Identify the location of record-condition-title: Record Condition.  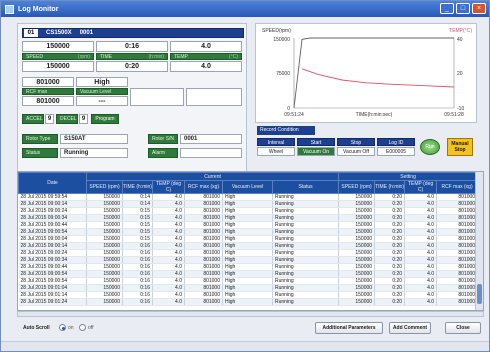
(286, 130).